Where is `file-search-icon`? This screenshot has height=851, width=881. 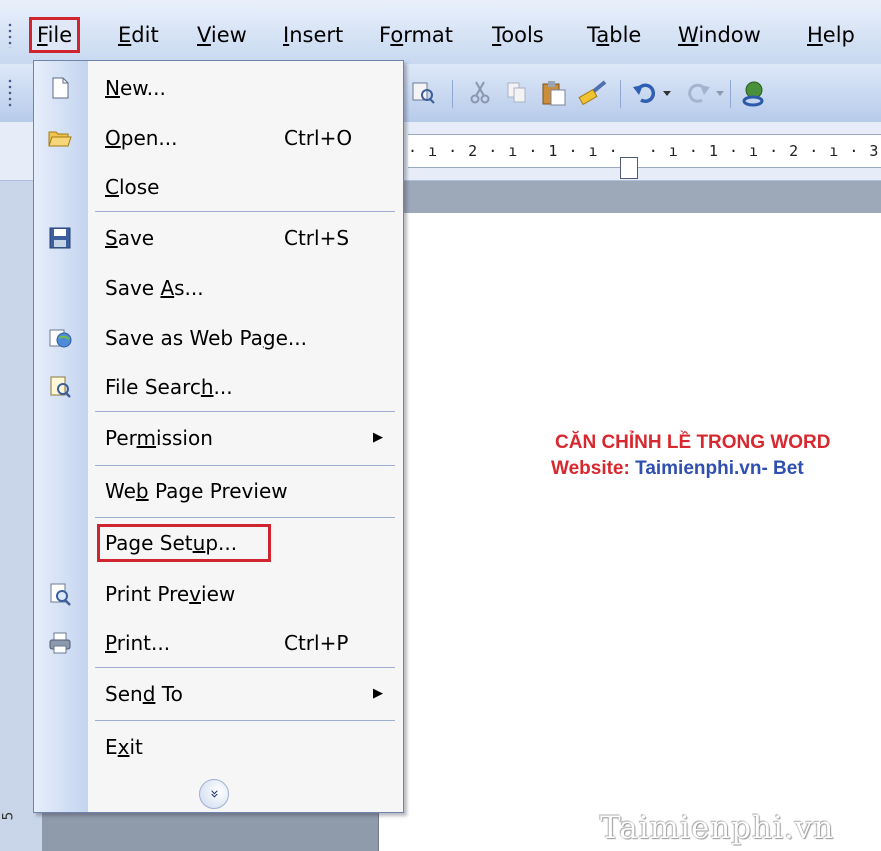
file-search-icon is located at coordinates (60, 387).